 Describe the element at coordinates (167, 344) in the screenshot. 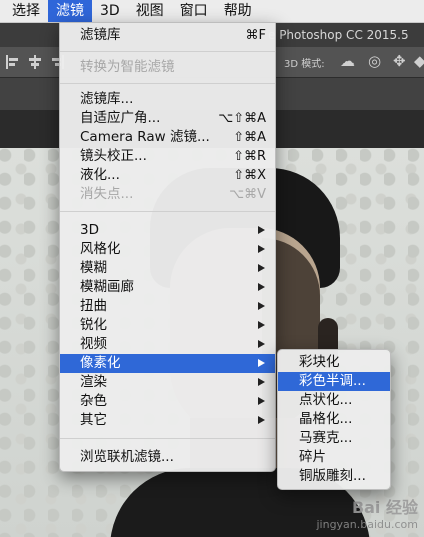

I see `menu-item-video: 视频` at that location.